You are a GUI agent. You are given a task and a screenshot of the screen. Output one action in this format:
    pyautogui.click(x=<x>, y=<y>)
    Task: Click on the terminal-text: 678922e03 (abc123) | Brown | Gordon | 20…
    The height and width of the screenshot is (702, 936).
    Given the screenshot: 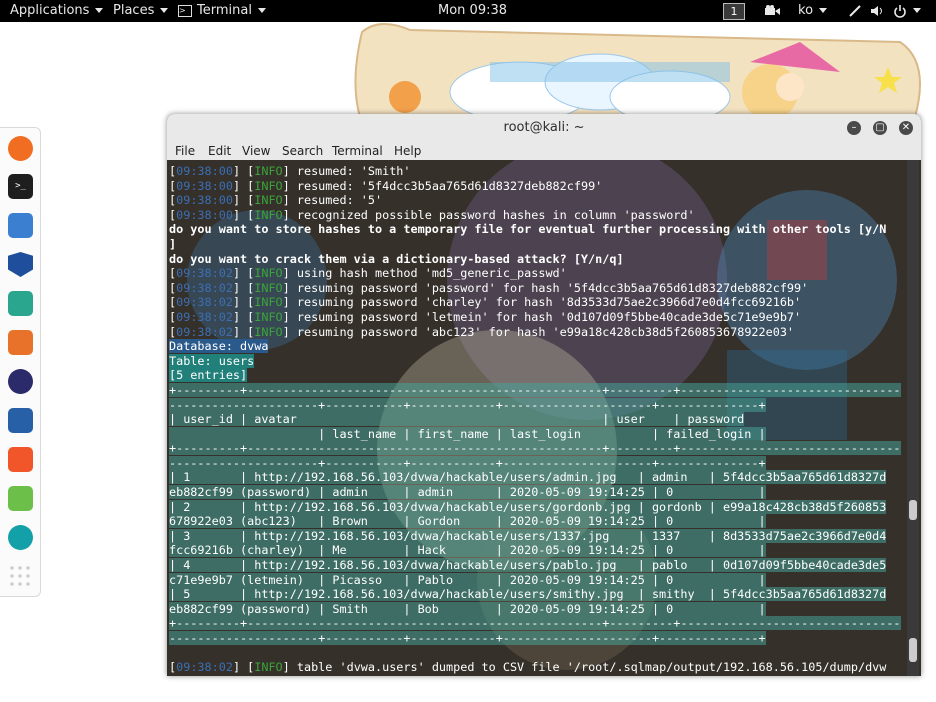 What is the action you would take?
    pyautogui.click(x=467, y=521)
    